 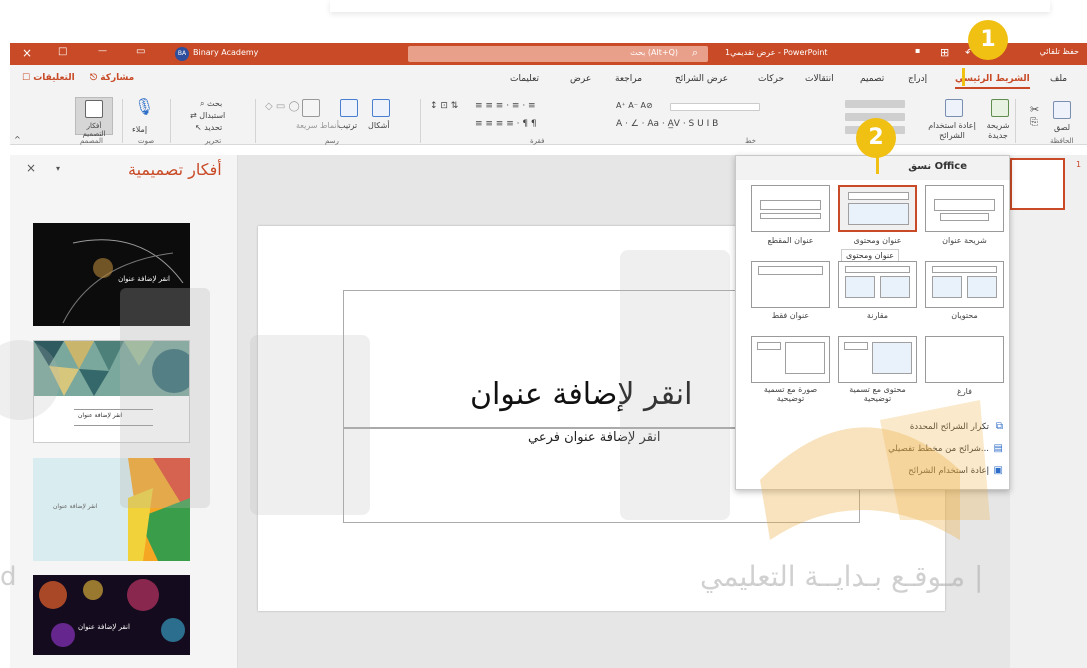 What do you see at coordinates (94, 109) in the screenshot?
I see `designer-icon` at bounding box center [94, 109].